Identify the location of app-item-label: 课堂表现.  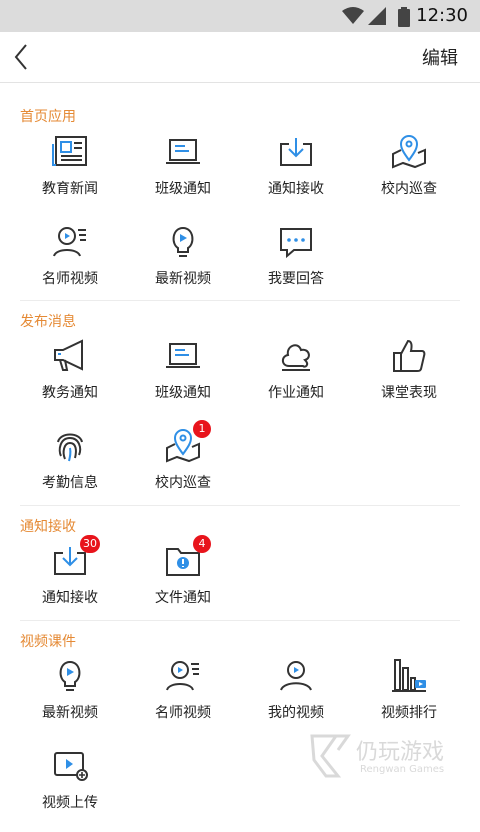
(409, 393).